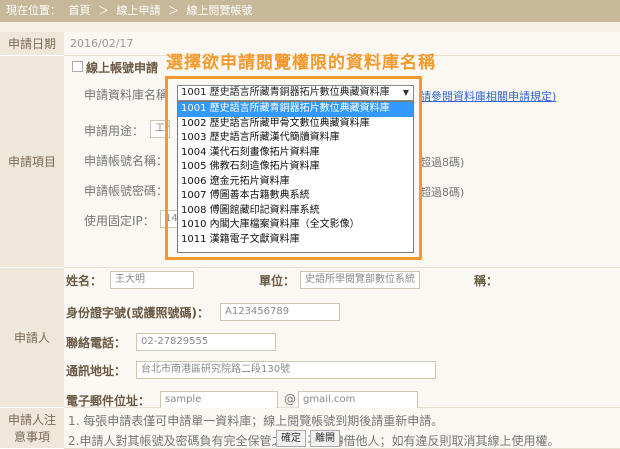 The width and height of the screenshot is (620, 449). What do you see at coordinates (291, 438) in the screenshot?
I see `submit-button: 確定` at bounding box center [291, 438].